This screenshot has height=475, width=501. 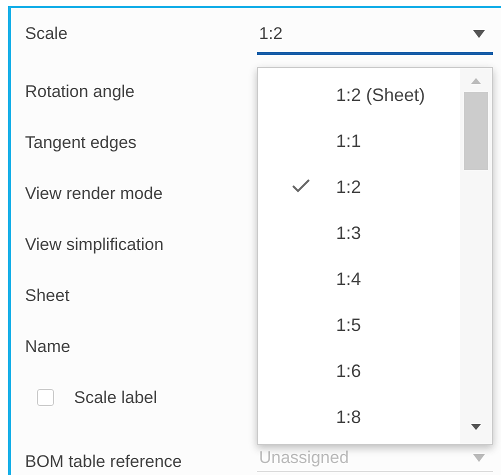 I want to click on field-label: Tangent edges, so click(x=81, y=142).